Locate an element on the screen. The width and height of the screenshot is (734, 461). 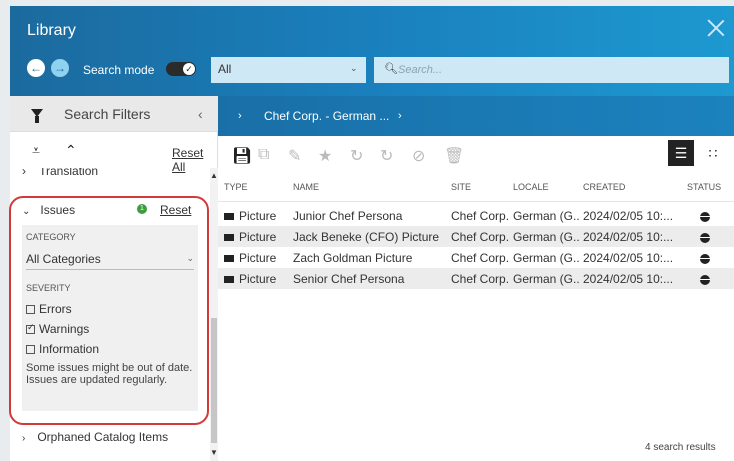
category-label: CATEGORY is located at coordinates (51, 237).